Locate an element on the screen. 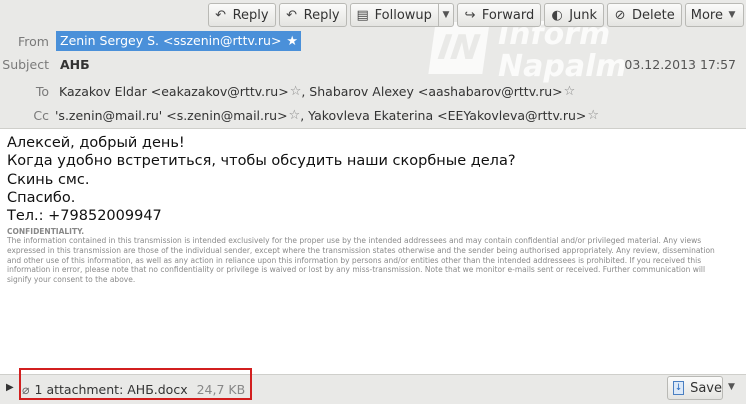  highlight-box is located at coordinates (135, 384).